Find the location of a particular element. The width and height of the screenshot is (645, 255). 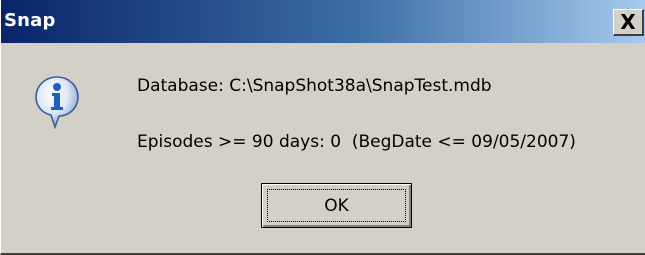

close-button: X is located at coordinates (628, 22).